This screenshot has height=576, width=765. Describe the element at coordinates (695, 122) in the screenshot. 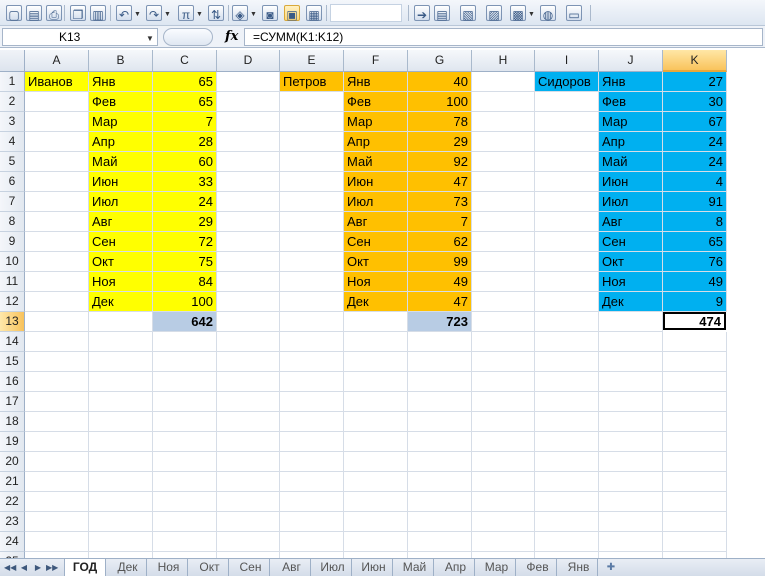

I see `value-cell: 67` at that location.